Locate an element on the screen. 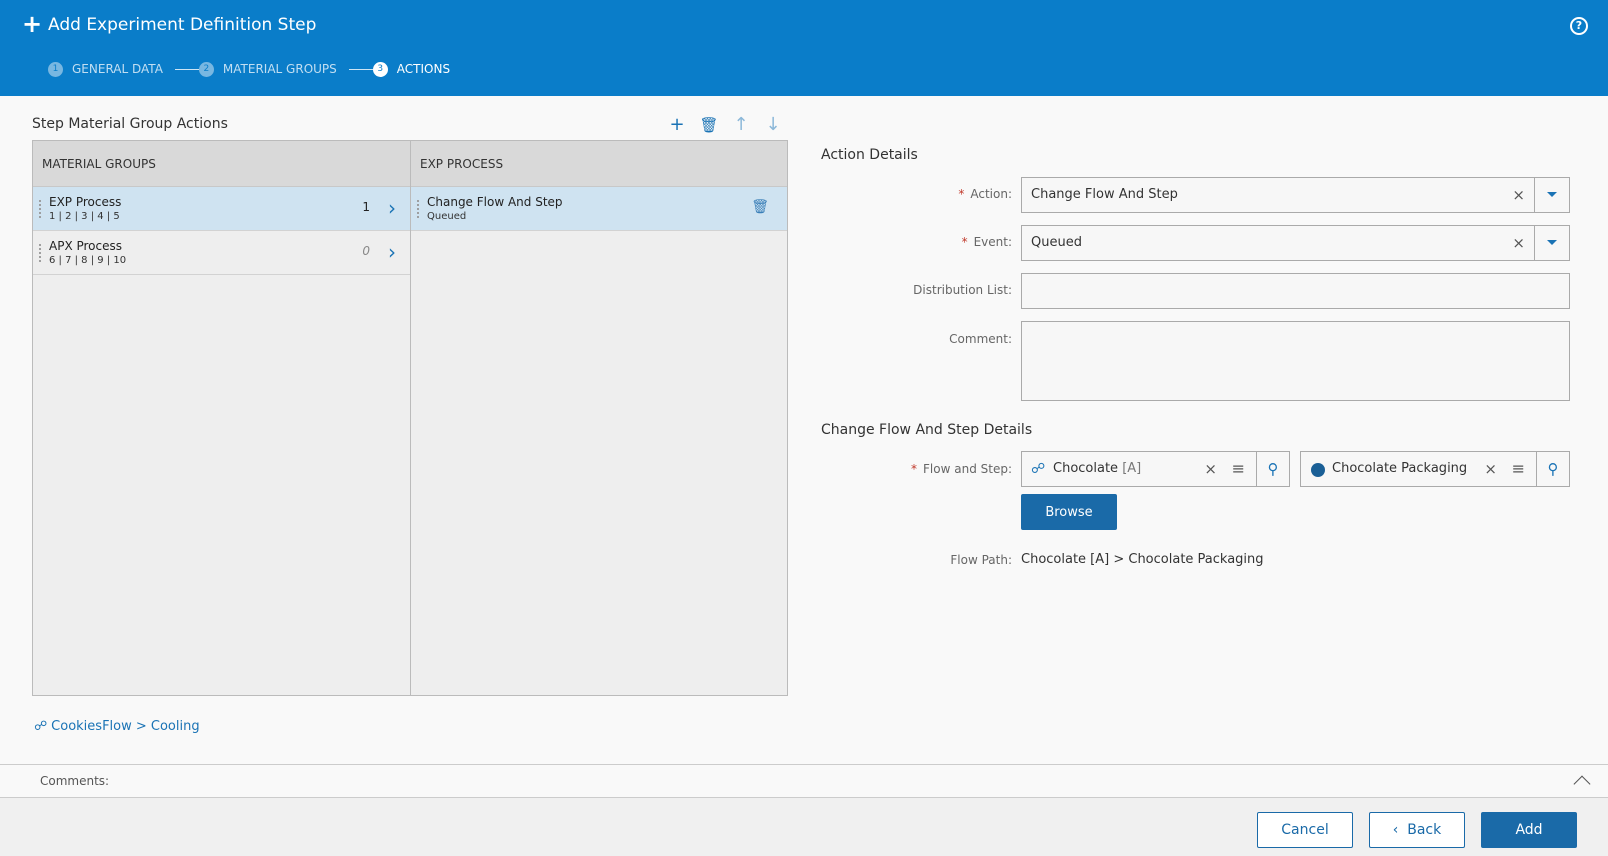  browse-button: Browse is located at coordinates (1069, 512).